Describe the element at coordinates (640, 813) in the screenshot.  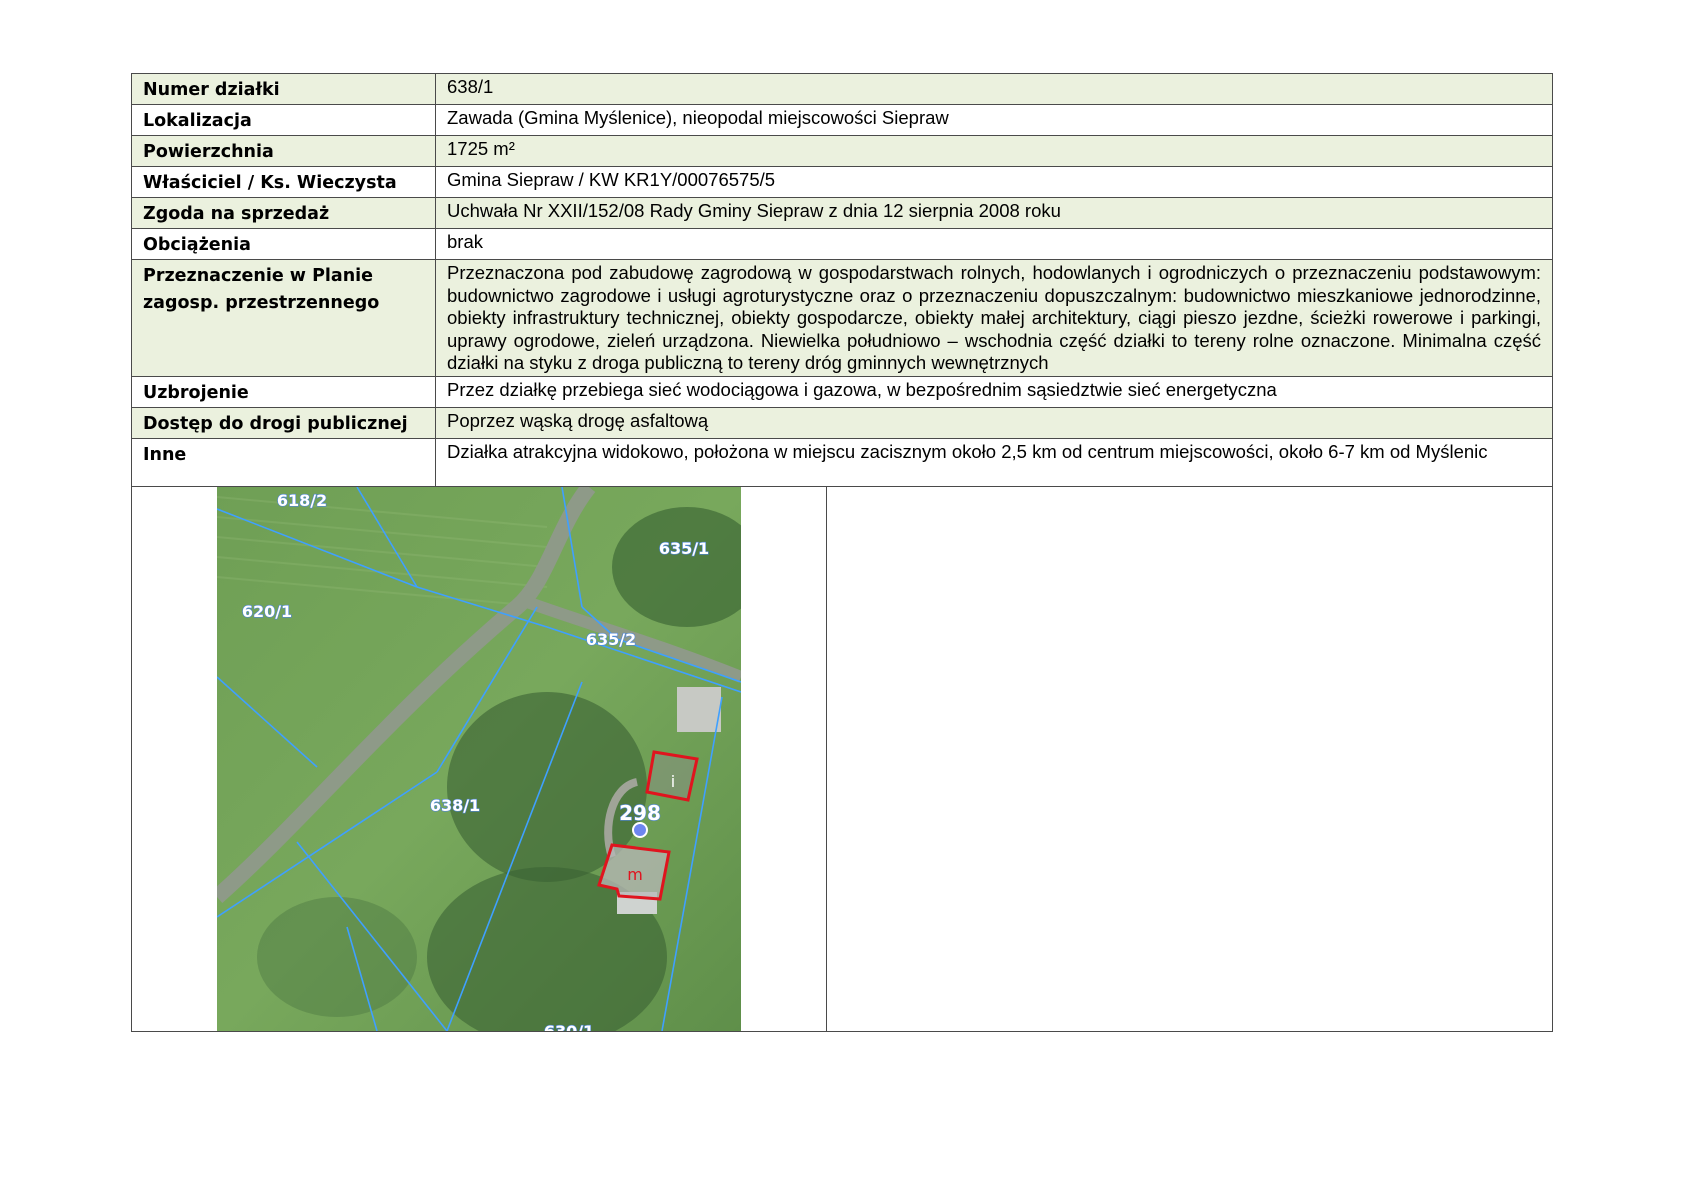
I see `survey-point-label: 298` at that location.